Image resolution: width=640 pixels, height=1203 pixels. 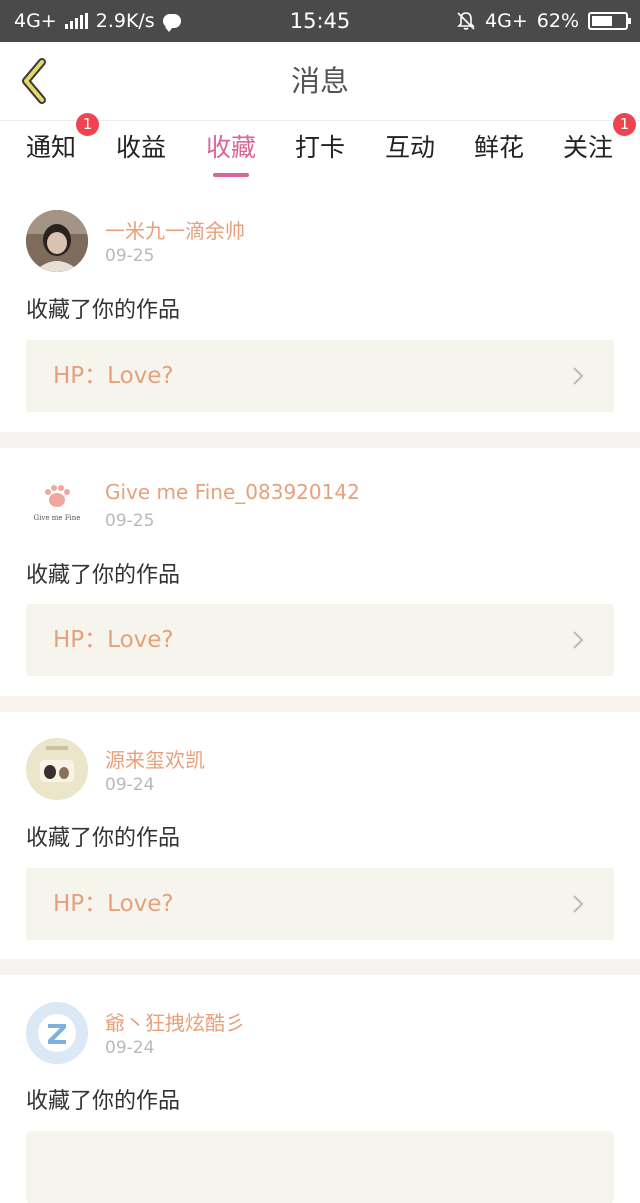 What do you see at coordinates (175, 229) in the screenshot?
I see `user-name: 一米九一滴余帅` at bounding box center [175, 229].